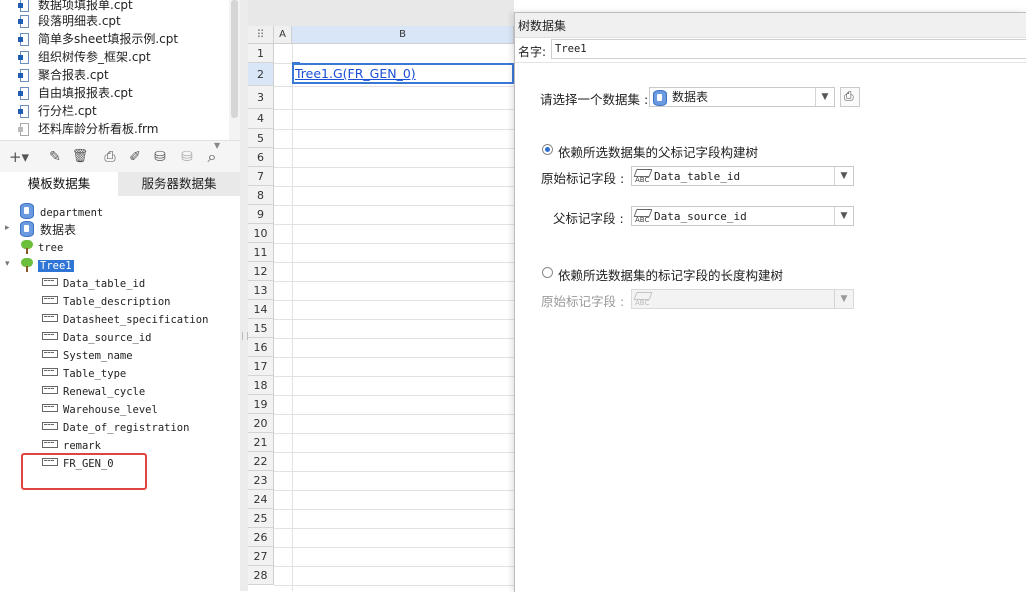  I want to click on row-header: 23, so click(261, 480).